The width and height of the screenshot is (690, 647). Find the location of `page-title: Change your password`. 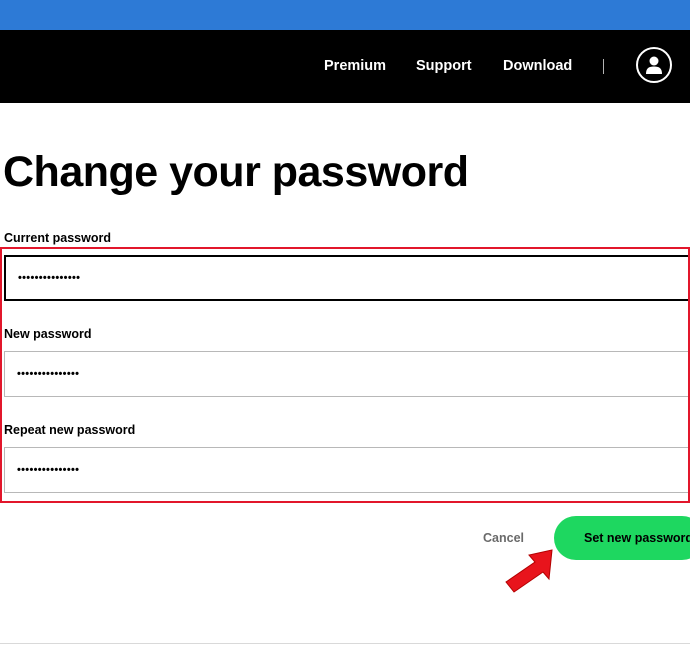

page-title: Change your password is located at coordinates (236, 172).